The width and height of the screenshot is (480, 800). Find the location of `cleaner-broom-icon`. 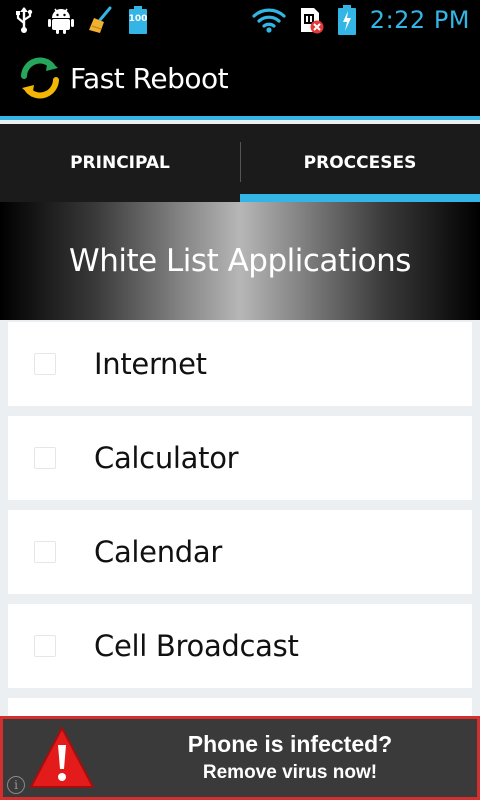

cleaner-broom-icon is located at coordinates (100, 19).